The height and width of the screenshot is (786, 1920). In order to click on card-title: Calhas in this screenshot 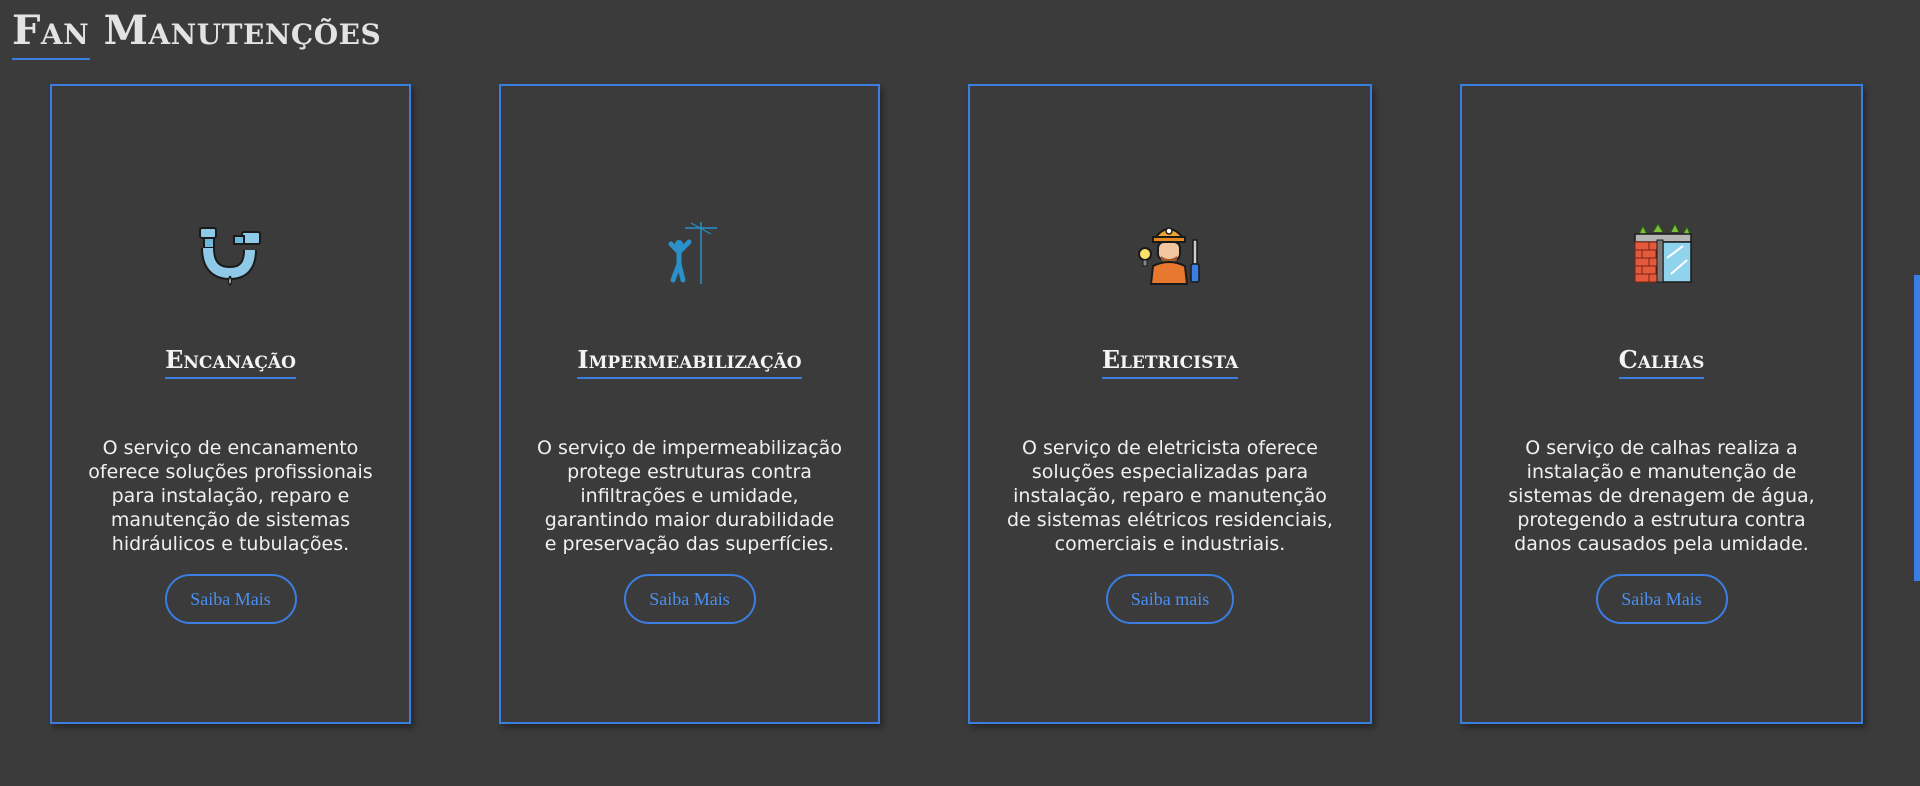, I will do `click(1661, 362)`.